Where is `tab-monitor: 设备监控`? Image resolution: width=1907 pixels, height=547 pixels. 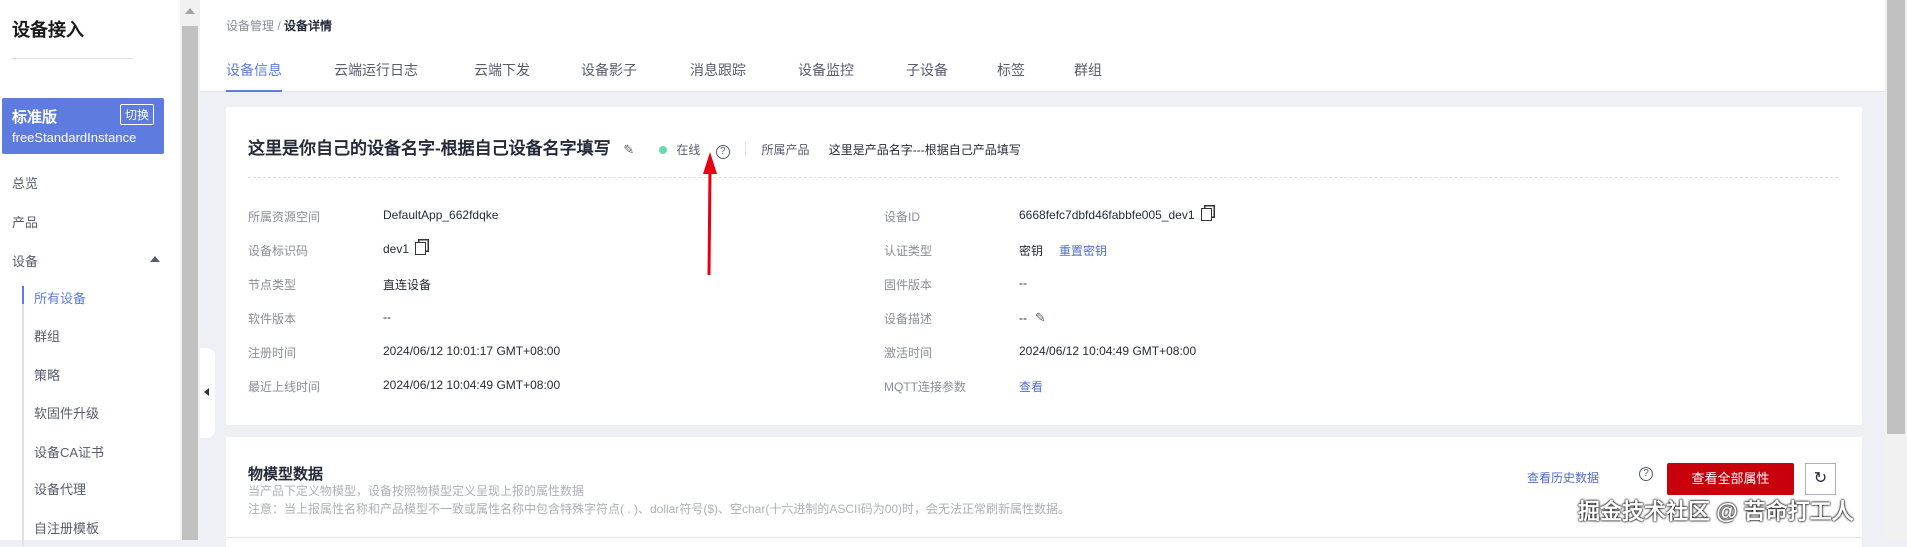 tab-monitor: 设备监控 is located at coordinates (826, 75).